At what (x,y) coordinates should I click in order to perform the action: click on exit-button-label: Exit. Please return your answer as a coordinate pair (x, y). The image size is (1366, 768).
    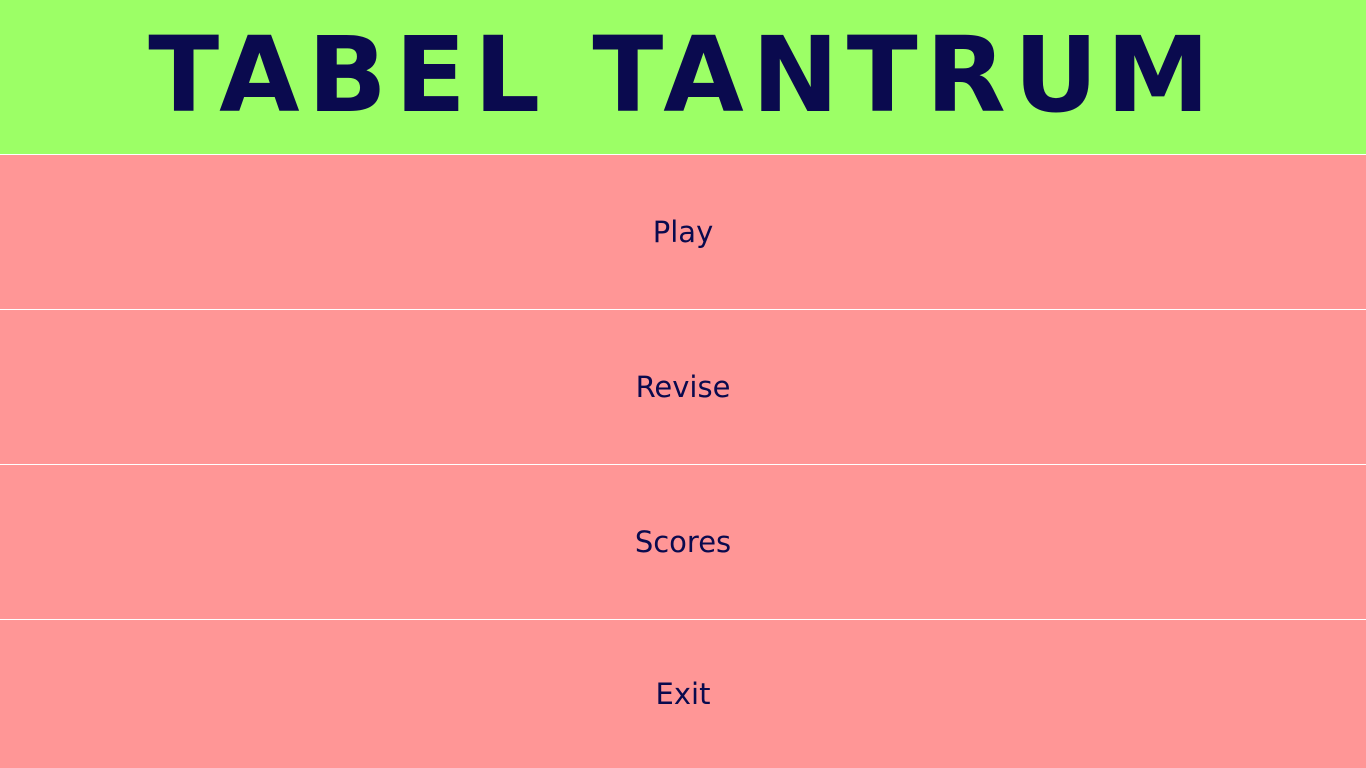
    Looking at the image, I should click on (683, 694).